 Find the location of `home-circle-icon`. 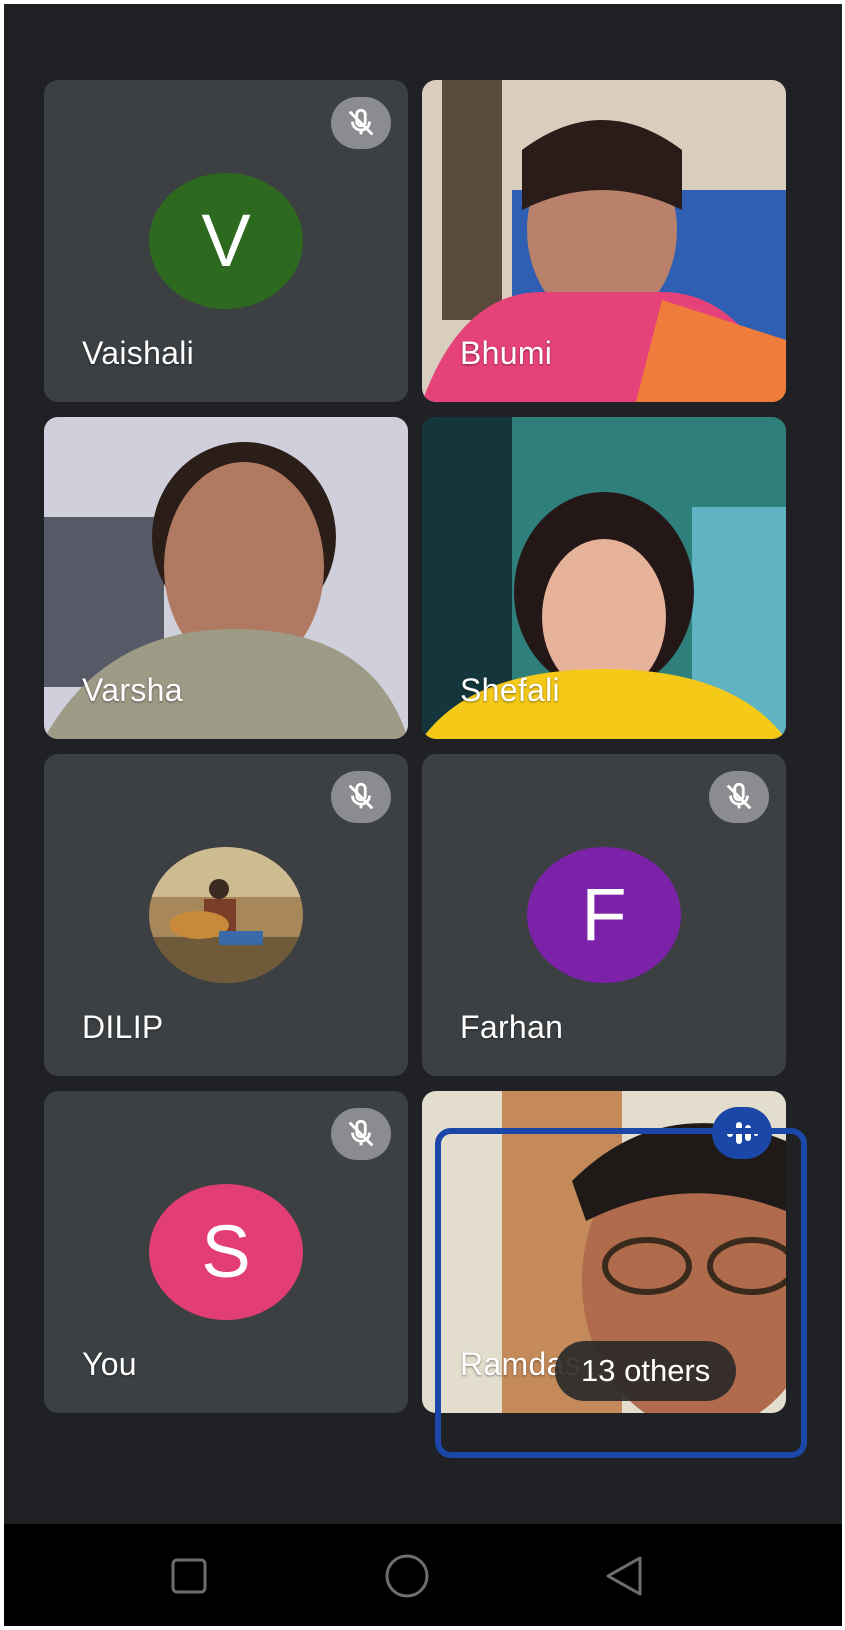

home-circle-icon is located at coordinates (407, 1576).